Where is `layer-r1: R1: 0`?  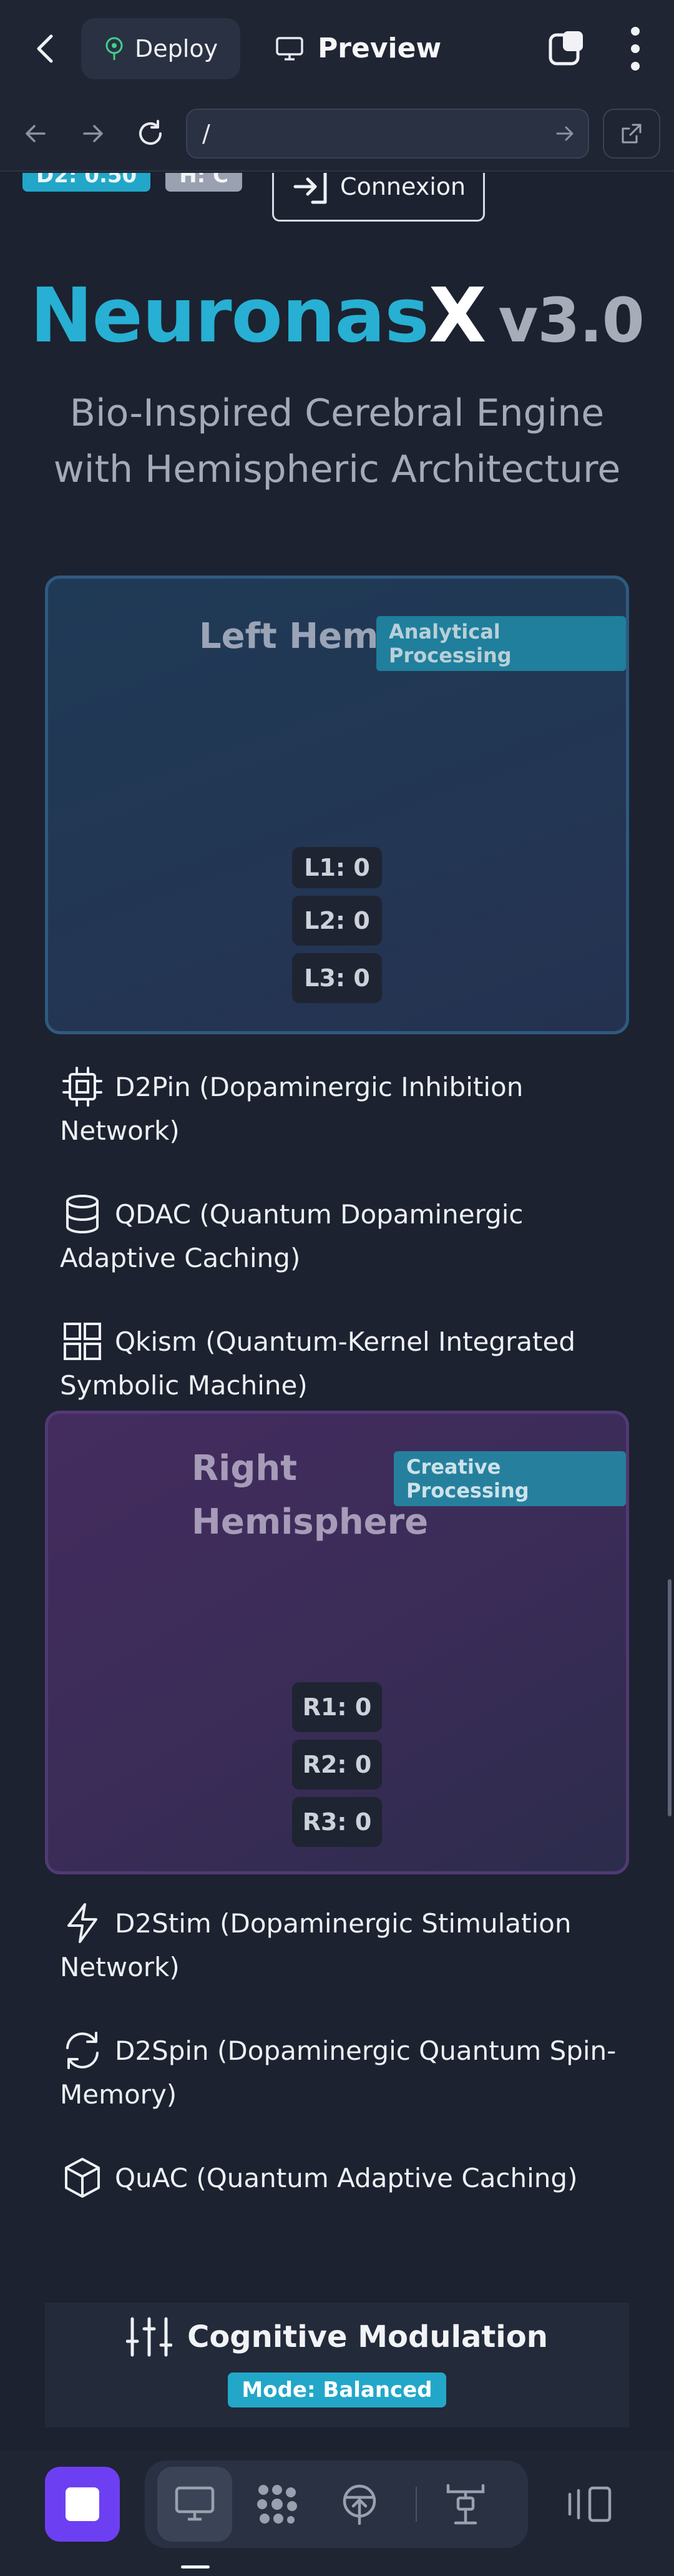
layer-r1: R1: 0 is located at coordinates (337, 1707).